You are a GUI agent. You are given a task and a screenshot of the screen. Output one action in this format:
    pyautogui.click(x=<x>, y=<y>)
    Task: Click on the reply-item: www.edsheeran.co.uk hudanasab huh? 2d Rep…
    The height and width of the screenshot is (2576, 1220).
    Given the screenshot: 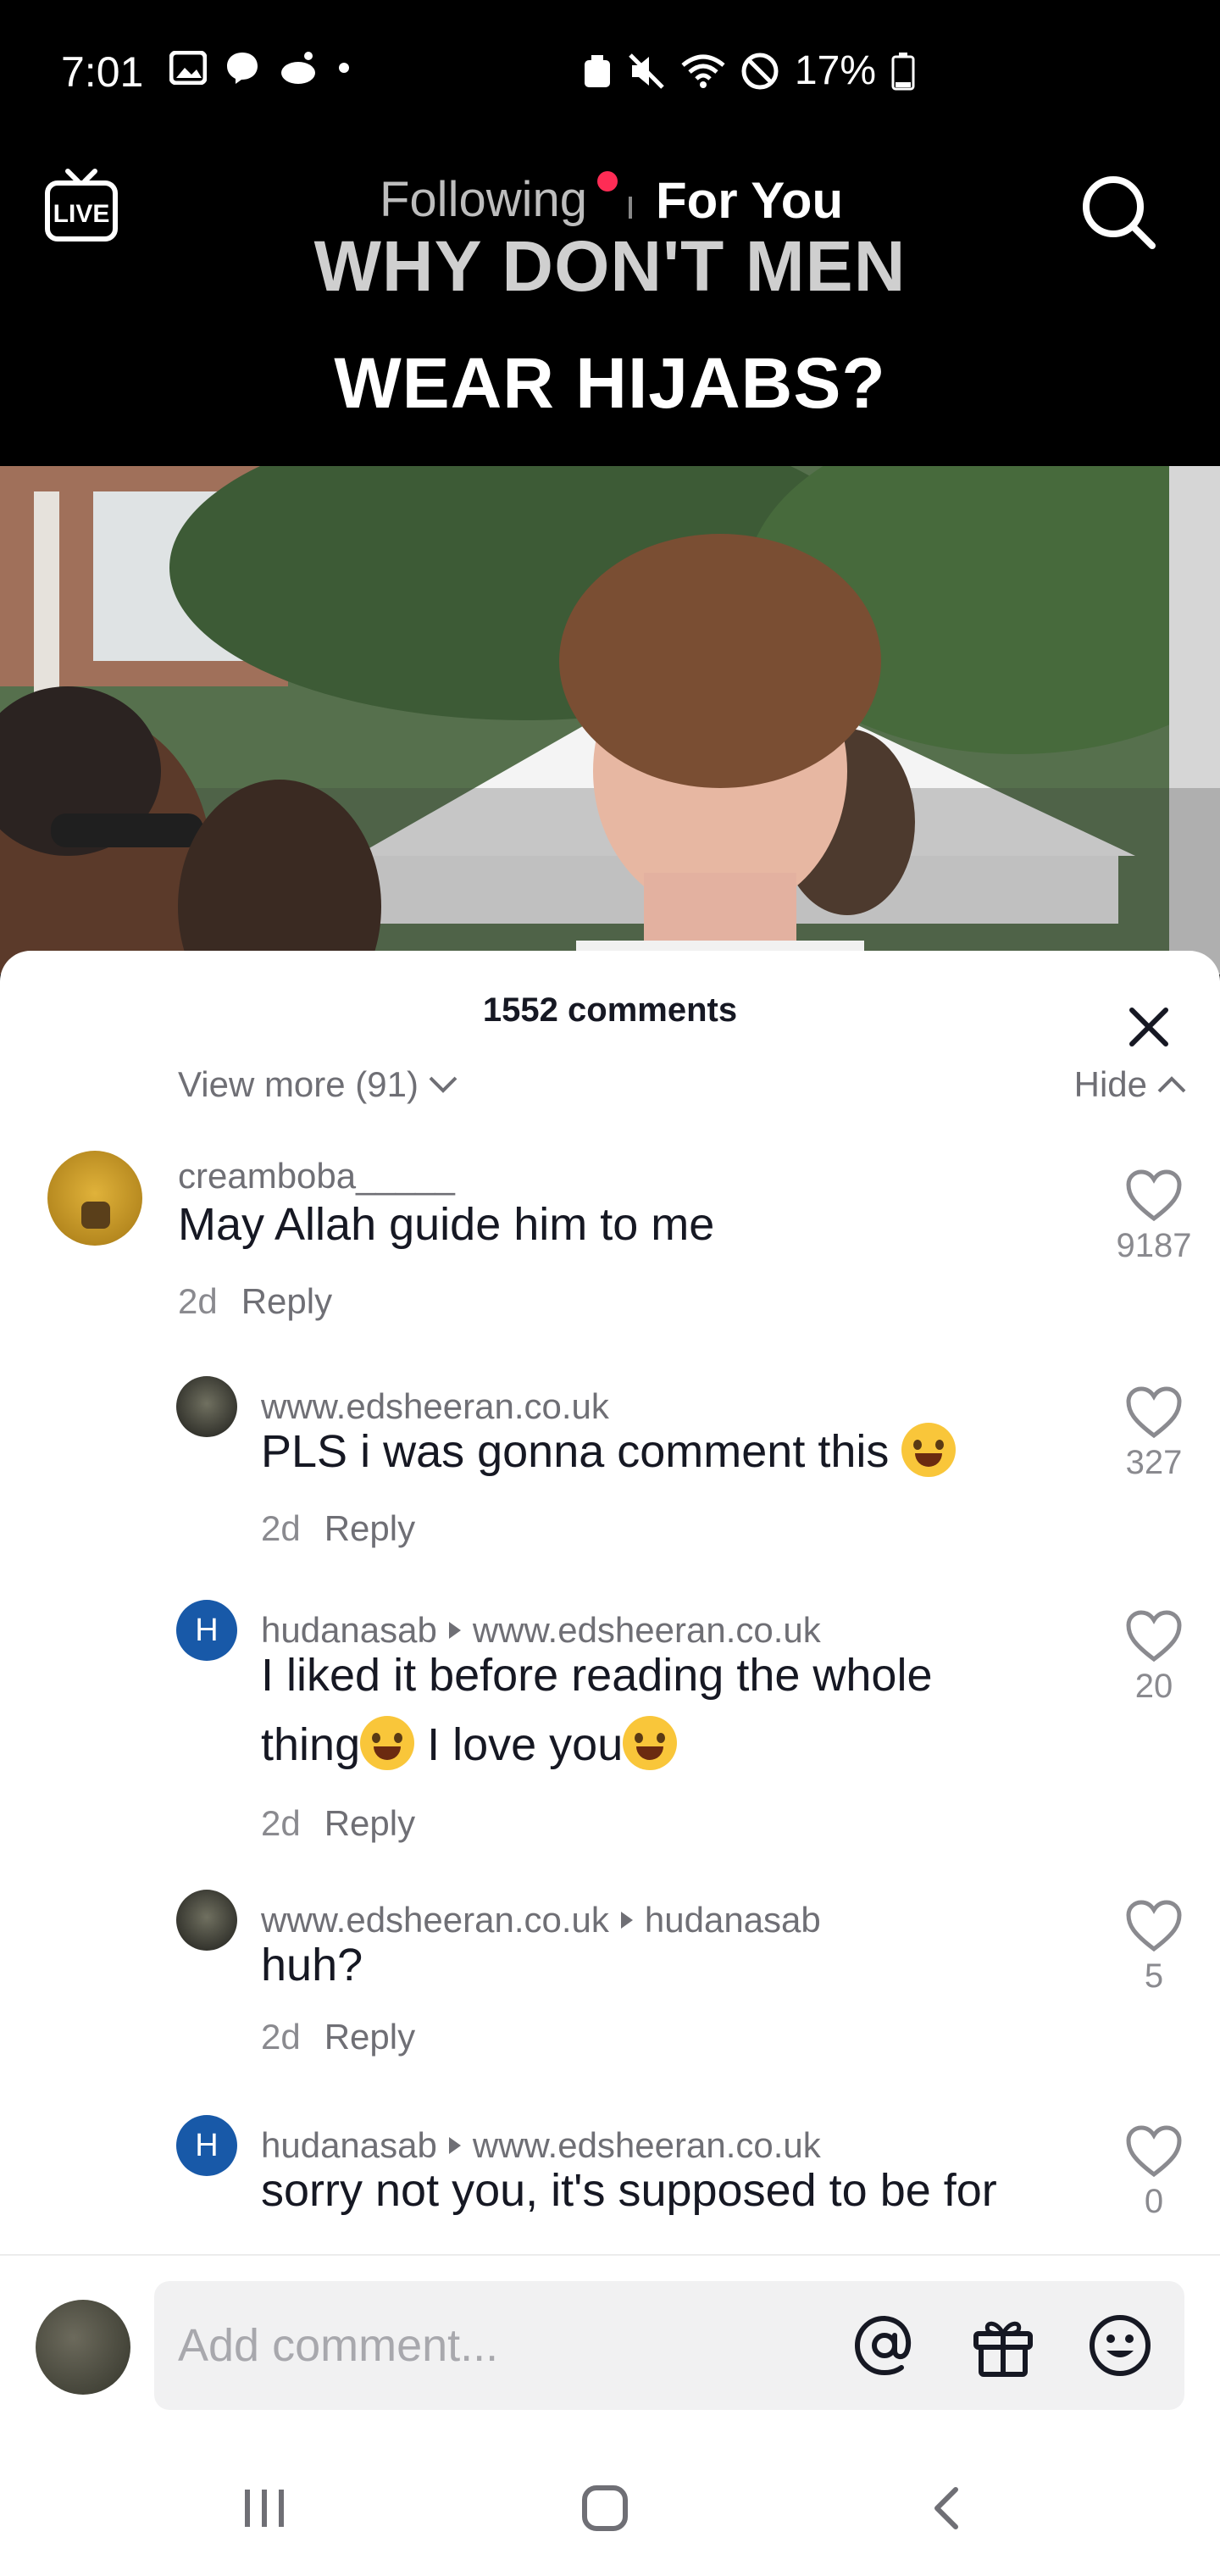 What is the action you would take?
    pyautogui.click(x=610, y=1983)
    